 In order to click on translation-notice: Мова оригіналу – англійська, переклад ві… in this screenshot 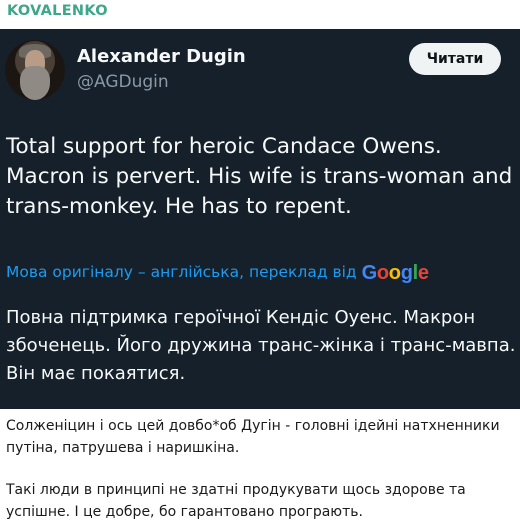, I will do `click(217, 273)`.